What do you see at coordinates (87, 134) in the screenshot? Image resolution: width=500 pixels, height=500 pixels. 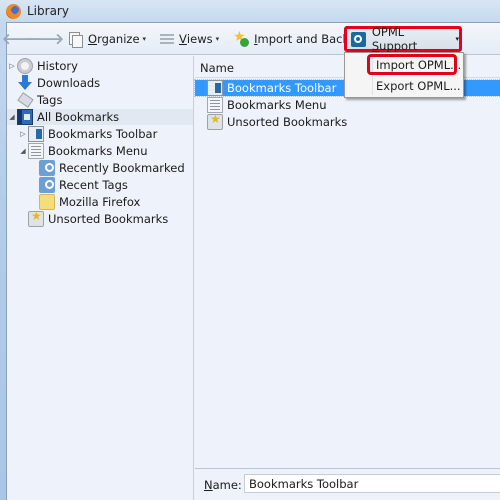 I see `sidebar-item-bookmarks-toolbar: ▷ Bookmarks Toolbar` at bounding box center [87, 134].